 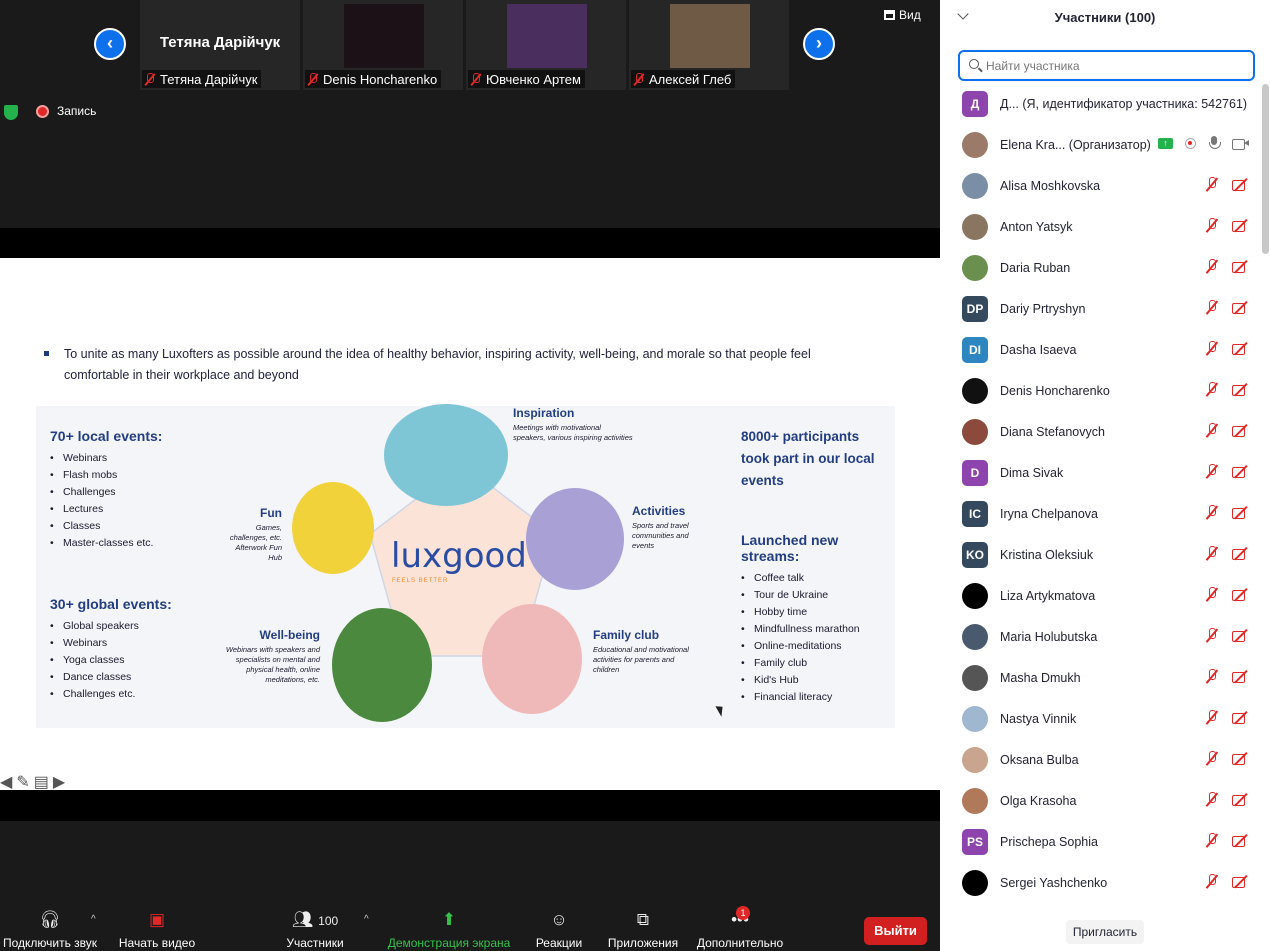 I want to click on smiley-icon: ☺, so click(x=559, y=919).